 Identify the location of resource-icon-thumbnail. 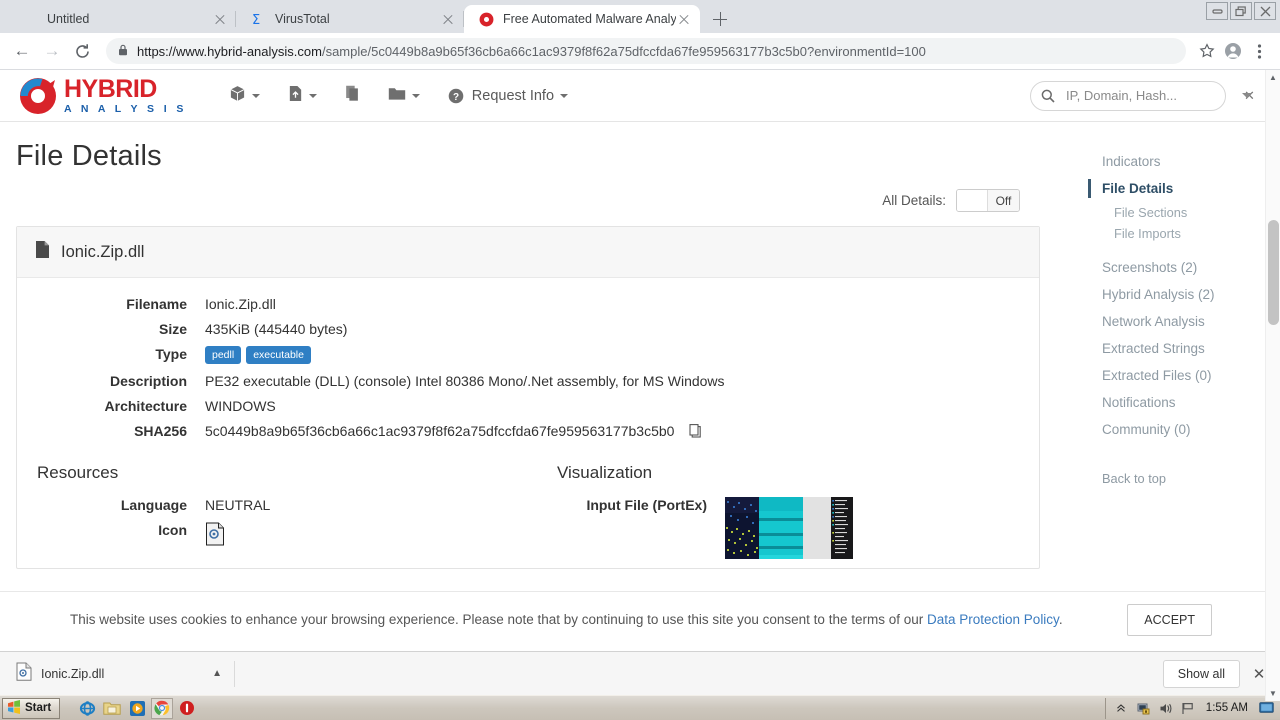
(215, 535).